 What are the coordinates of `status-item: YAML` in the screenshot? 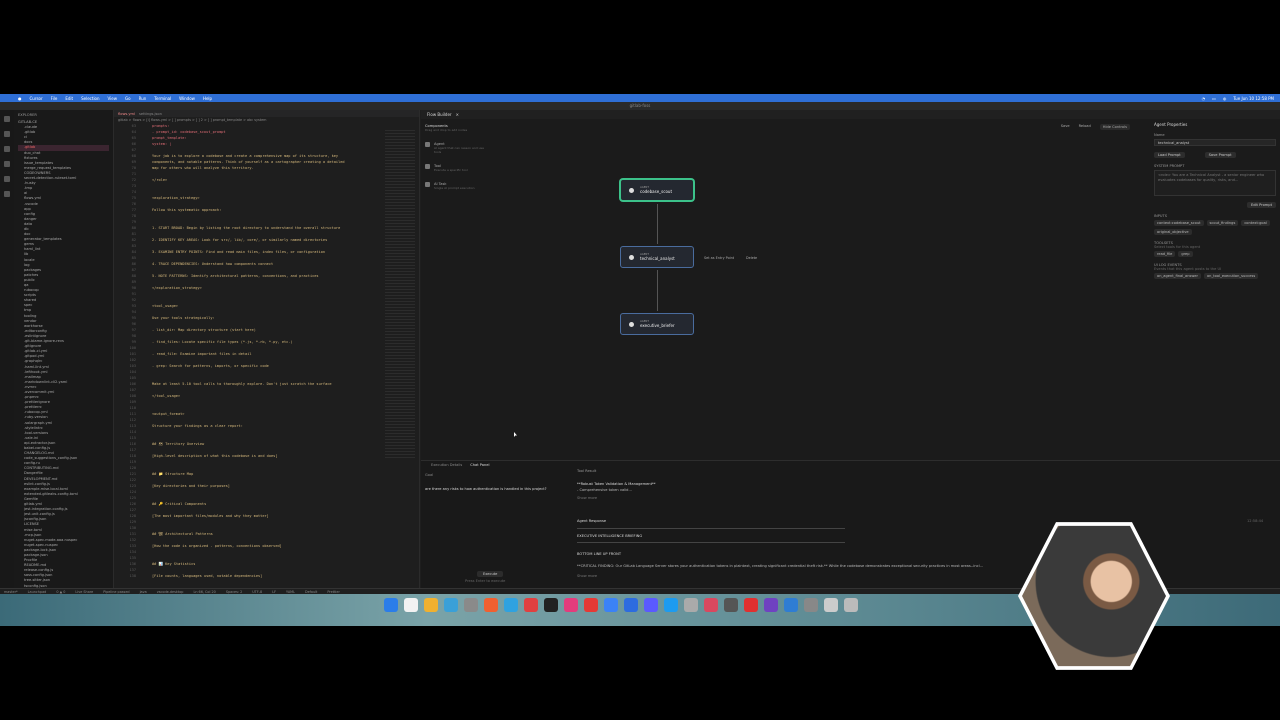 It's located at (290, 592).